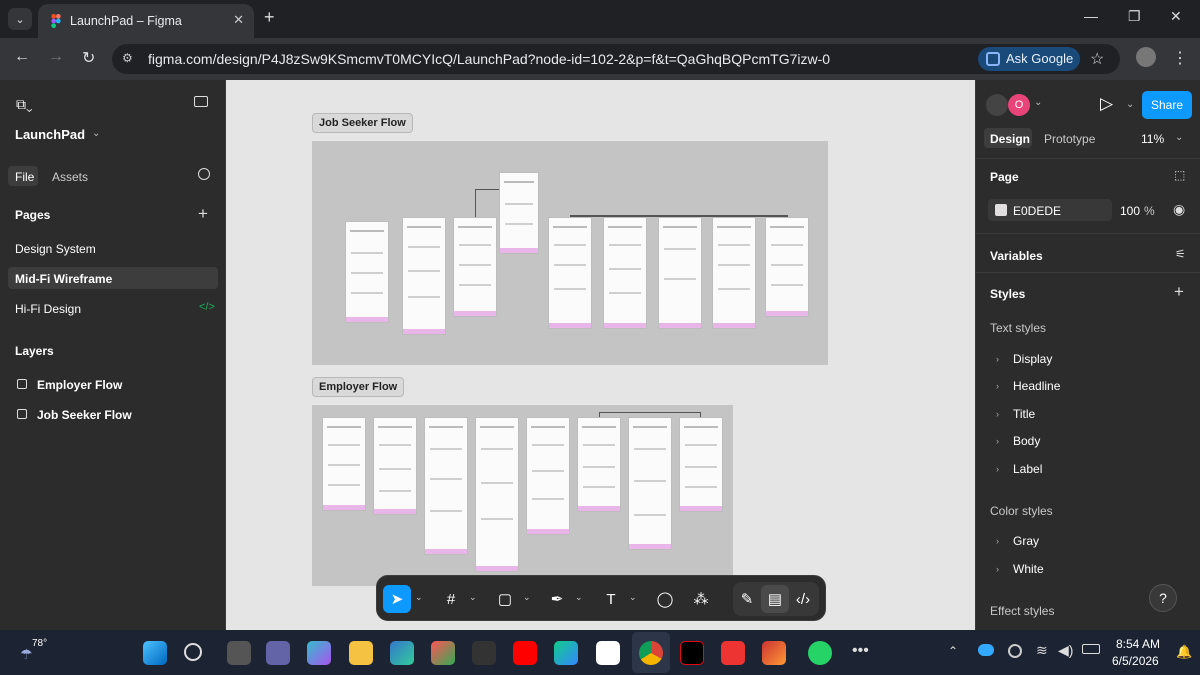 The width and height of the screenshot is (1200, 675). Describe the element at coordinates (1097, 59) in the screenshot. I see `bookmark-star-icon: ☆` at that location.